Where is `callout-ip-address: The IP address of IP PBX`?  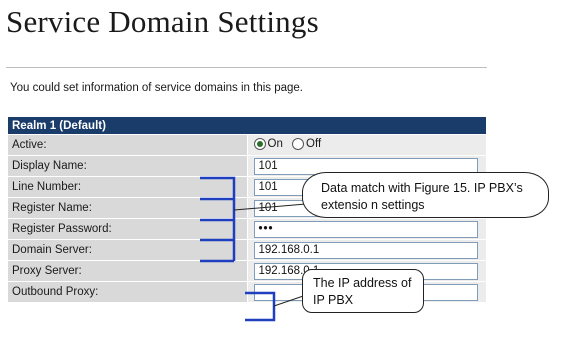 callout-ip-address: The IP address of IP PBX is located at coordinates (363, 291).